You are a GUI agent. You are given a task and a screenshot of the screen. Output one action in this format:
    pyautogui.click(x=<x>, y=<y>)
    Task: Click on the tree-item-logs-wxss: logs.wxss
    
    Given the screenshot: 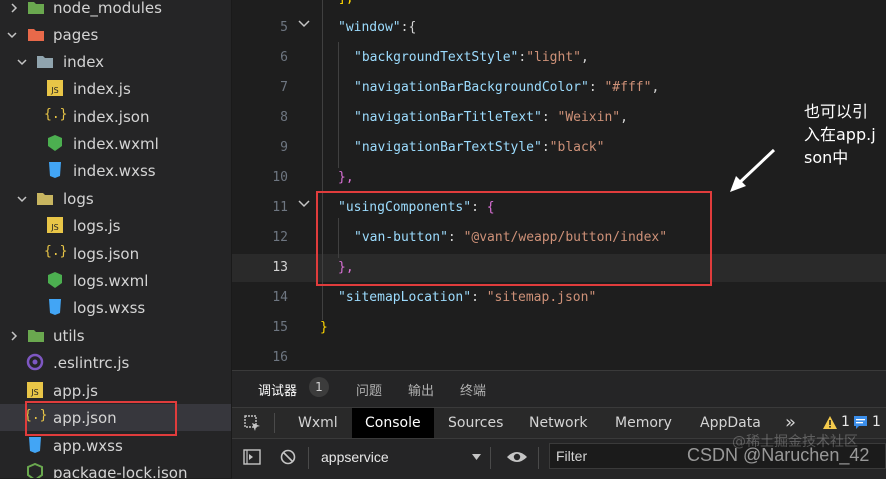 What is the action you would take?
    pyautogui.click(x=115, y=307)
    